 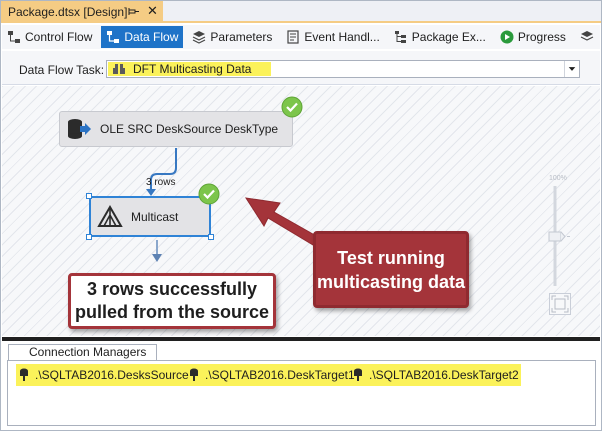 What do you see at coordinates (571, 69) in the screenshot?
I see `dropdown-arrow-icon` at bounding box center [571, 69].